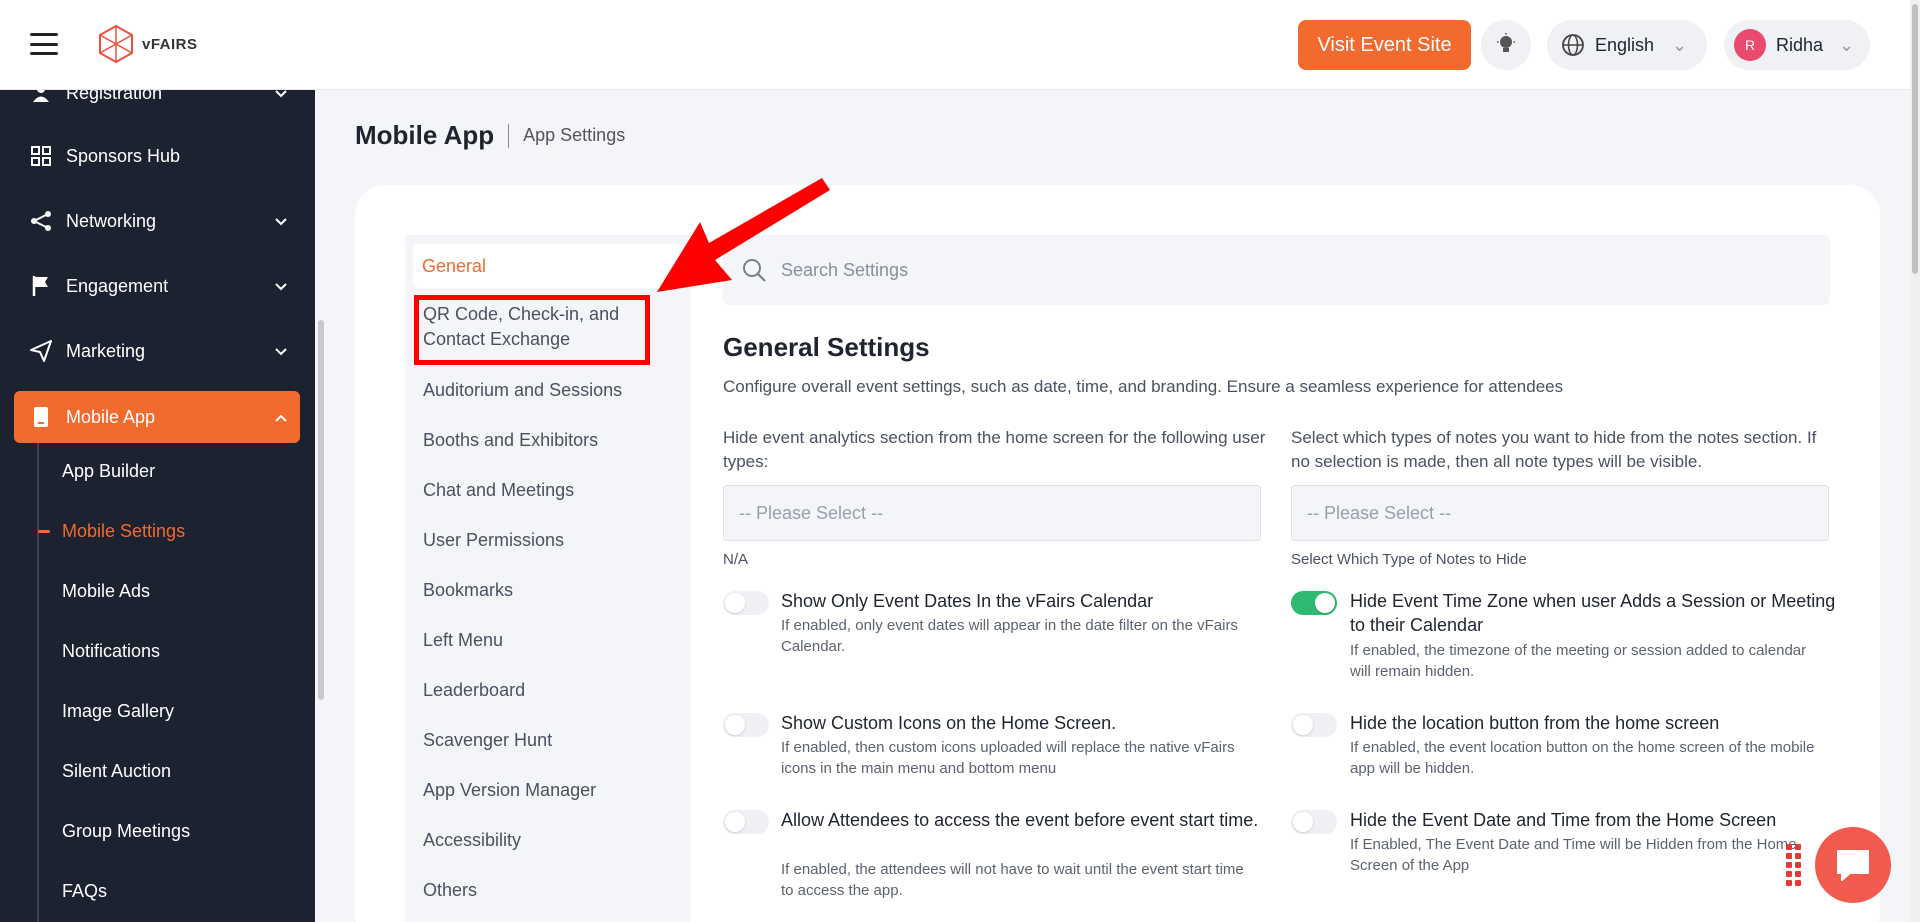  What do you see at coordinates (114, 96) in the screenshot?
I see `sidebar-item-label: Registration` at bounding box center [114, 96].